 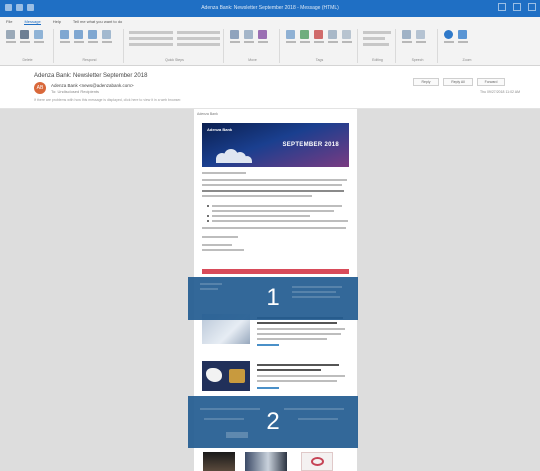 I want to click on ribbon-group-respond: Respond, so click(x=90, y=46).